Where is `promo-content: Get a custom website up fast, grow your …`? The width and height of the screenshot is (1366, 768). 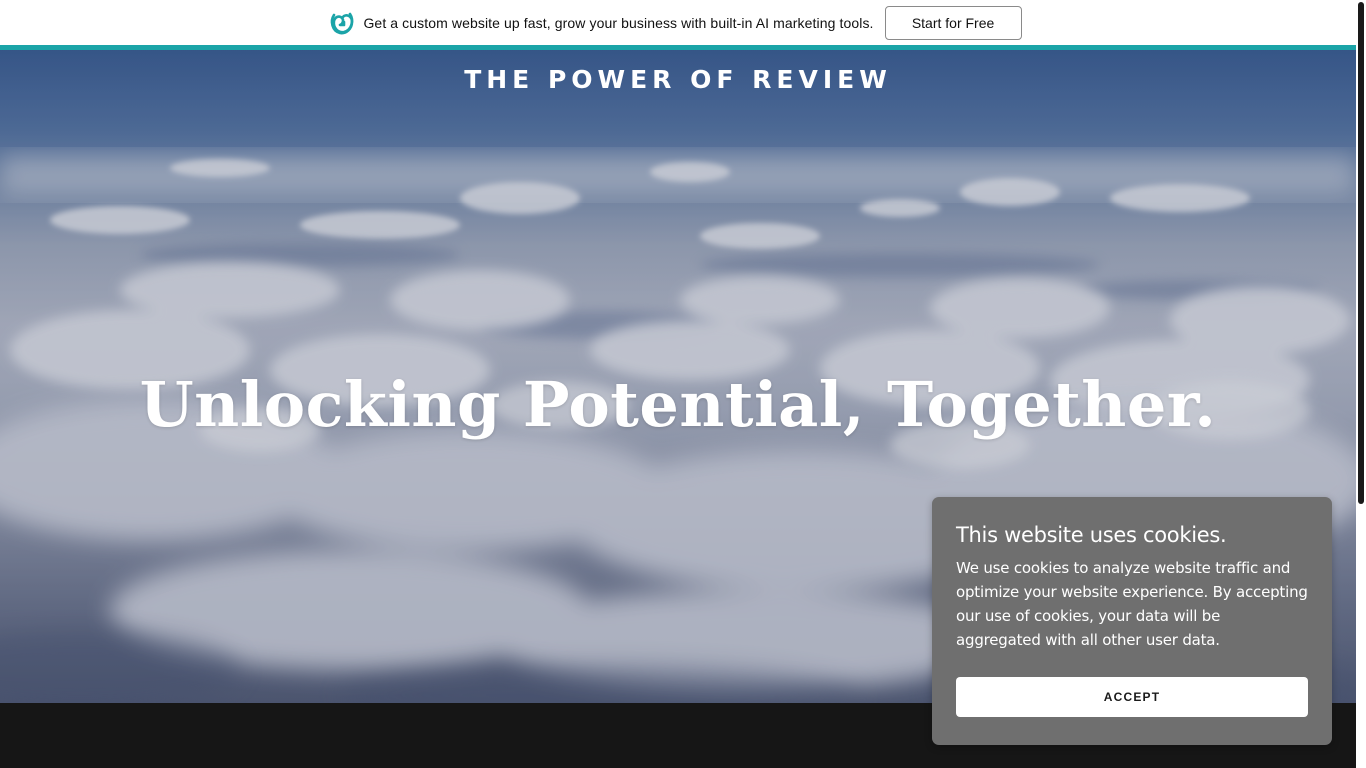
promo-content: Get a custom website up fast, grow your … is located at coordinates (675, 22).